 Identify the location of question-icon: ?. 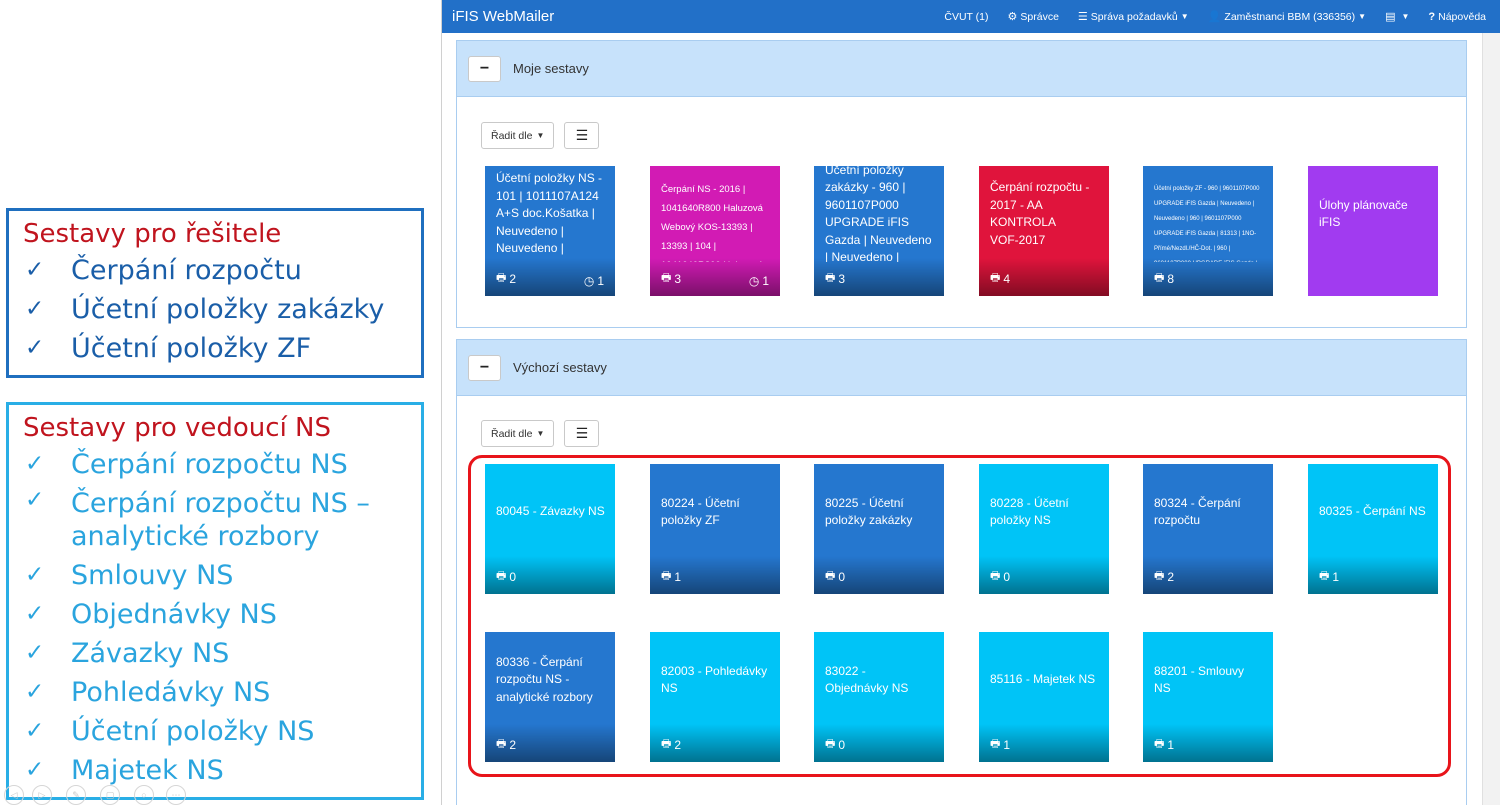
(1432, 16).